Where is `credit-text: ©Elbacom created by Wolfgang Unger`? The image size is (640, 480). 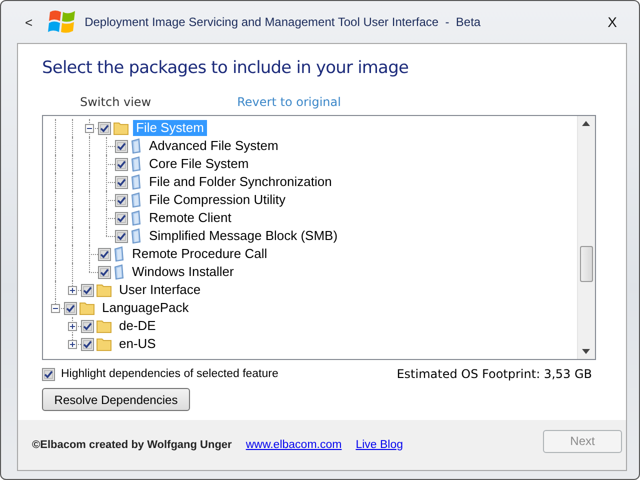 credit-text: ©Elbacom created by Wolfgang Unger is located at coordinates (132, 445).